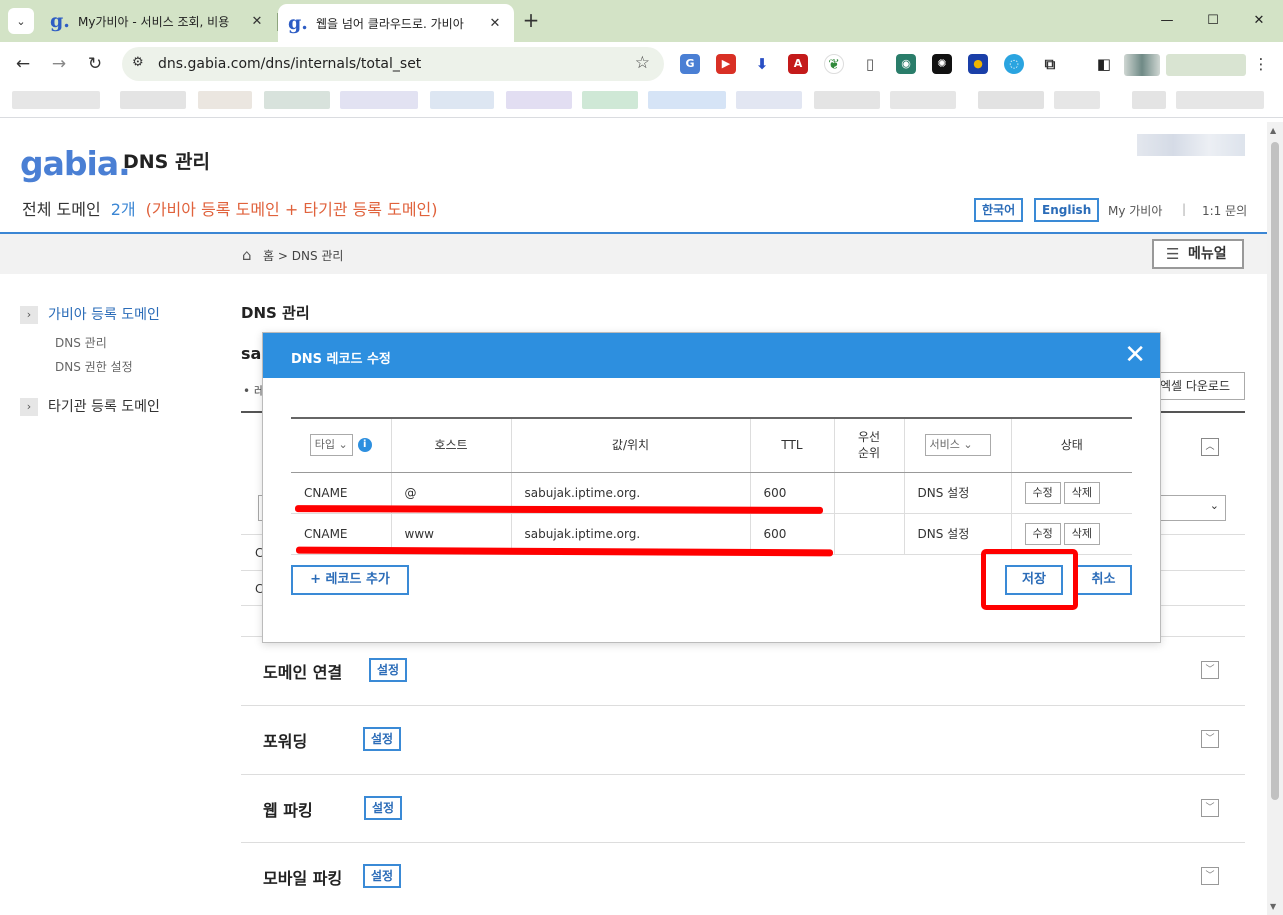  Describe the element at coordinates (1167, 21) in the screenshot. I see `minimize-icon: —` at that location.